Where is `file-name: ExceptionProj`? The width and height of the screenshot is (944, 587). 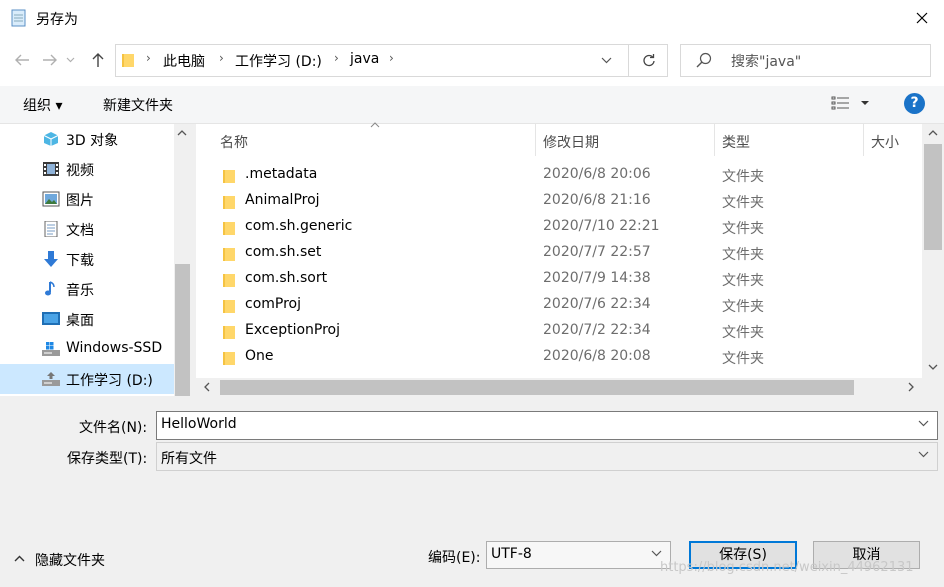
file-name: ExceptionProj is located at coordinates (292, 330).